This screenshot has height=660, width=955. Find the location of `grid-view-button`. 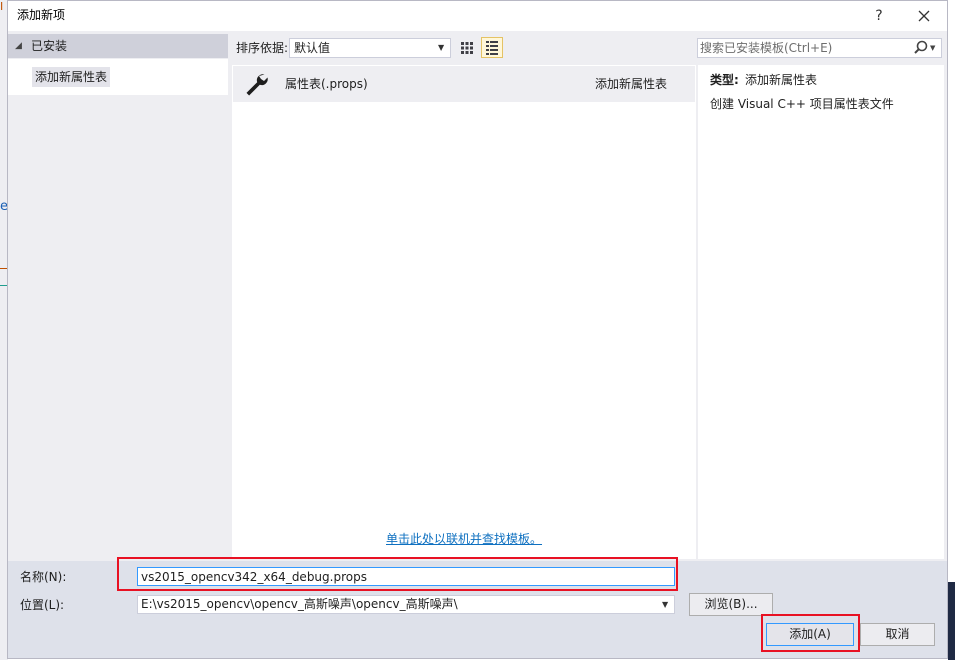

grid-view-button is located at coordinates (467, 47).